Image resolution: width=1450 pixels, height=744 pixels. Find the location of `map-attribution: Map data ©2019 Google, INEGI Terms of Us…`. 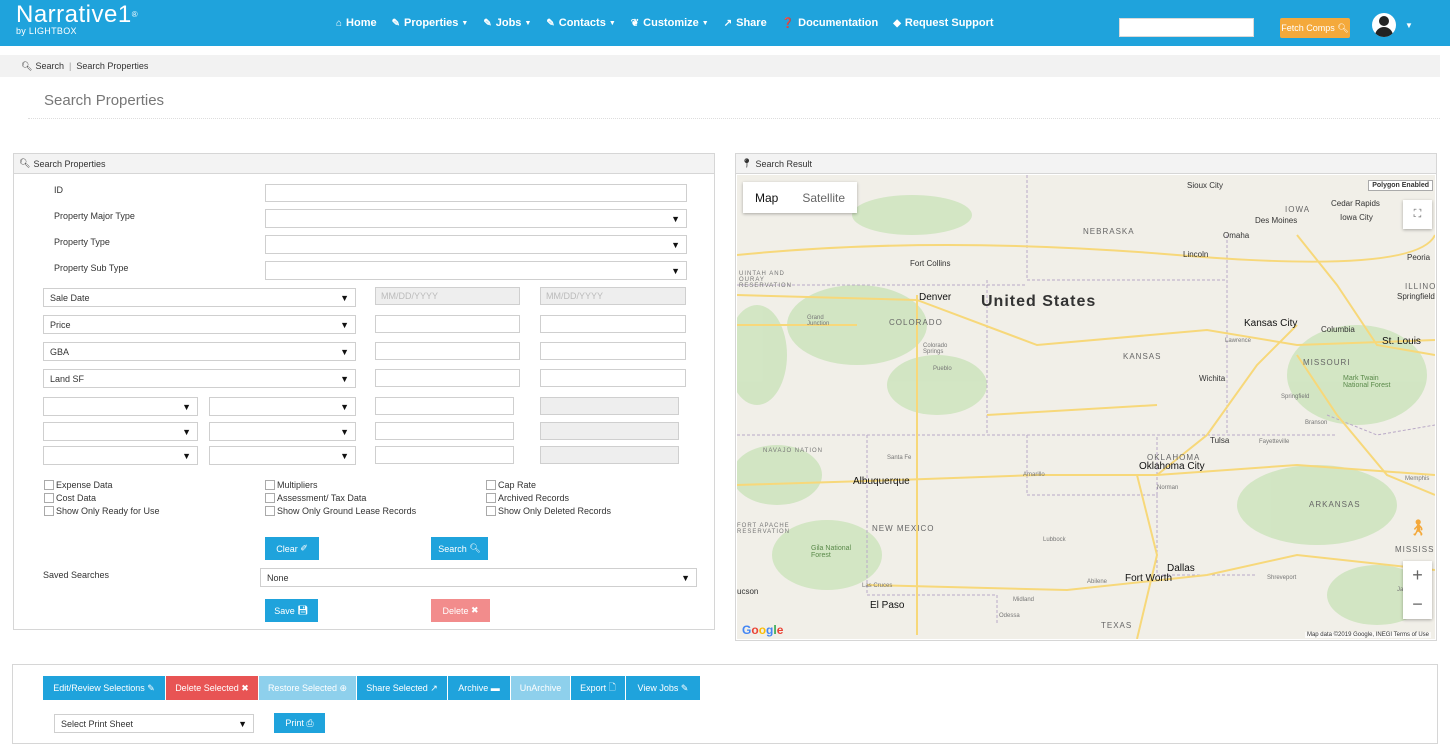

map-attribution: Map data ©2019 Google, INEGI Terms of Us… is located at coordinates (1367, 635).